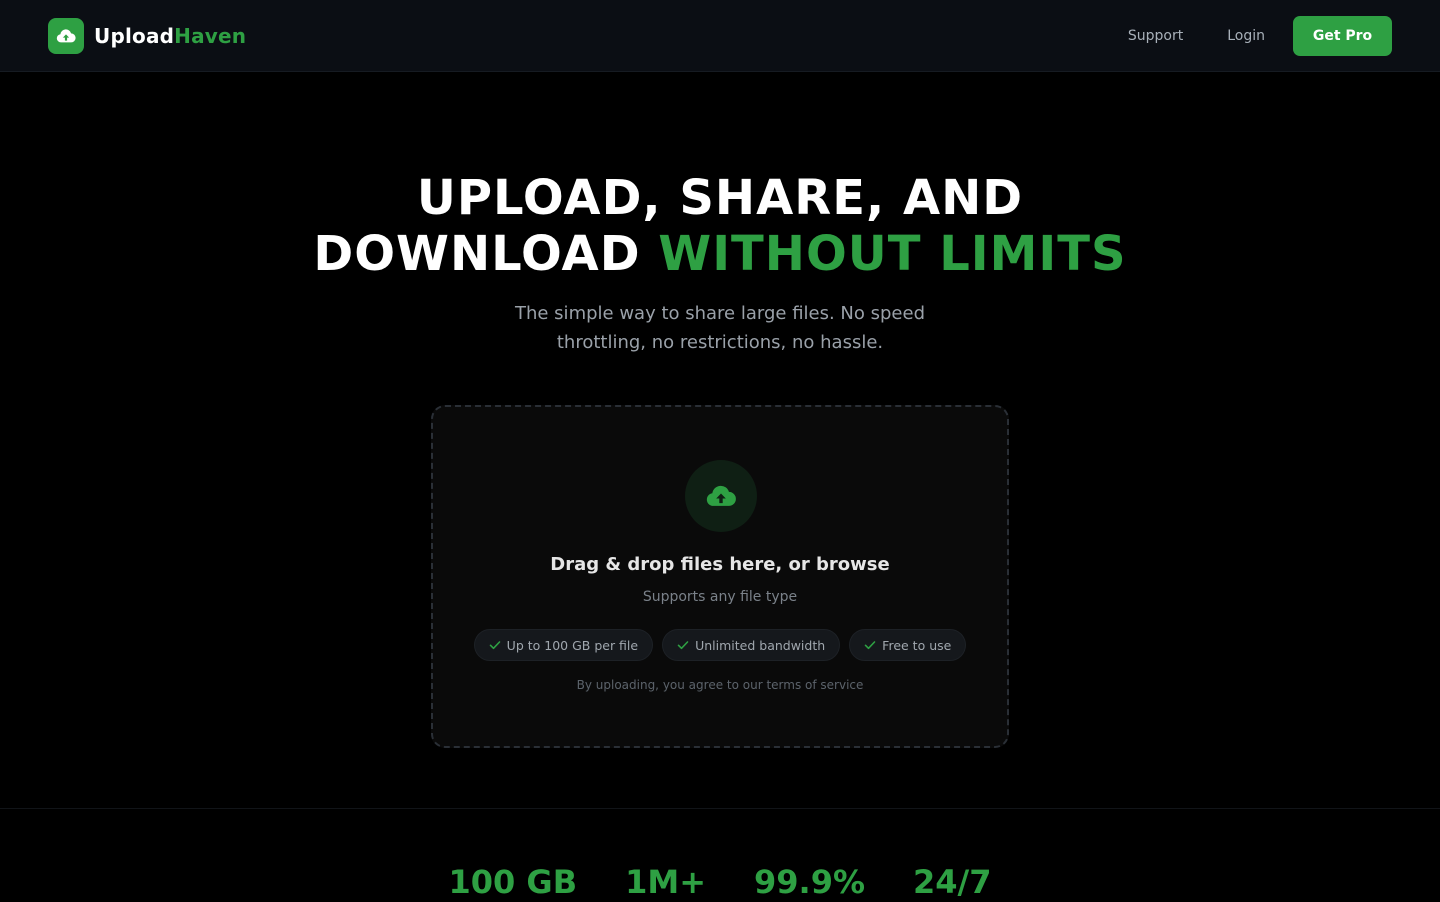  Describe the element at coordinates (665, 882) in the screenshot. I see `stat-value: 1M+` at that location.